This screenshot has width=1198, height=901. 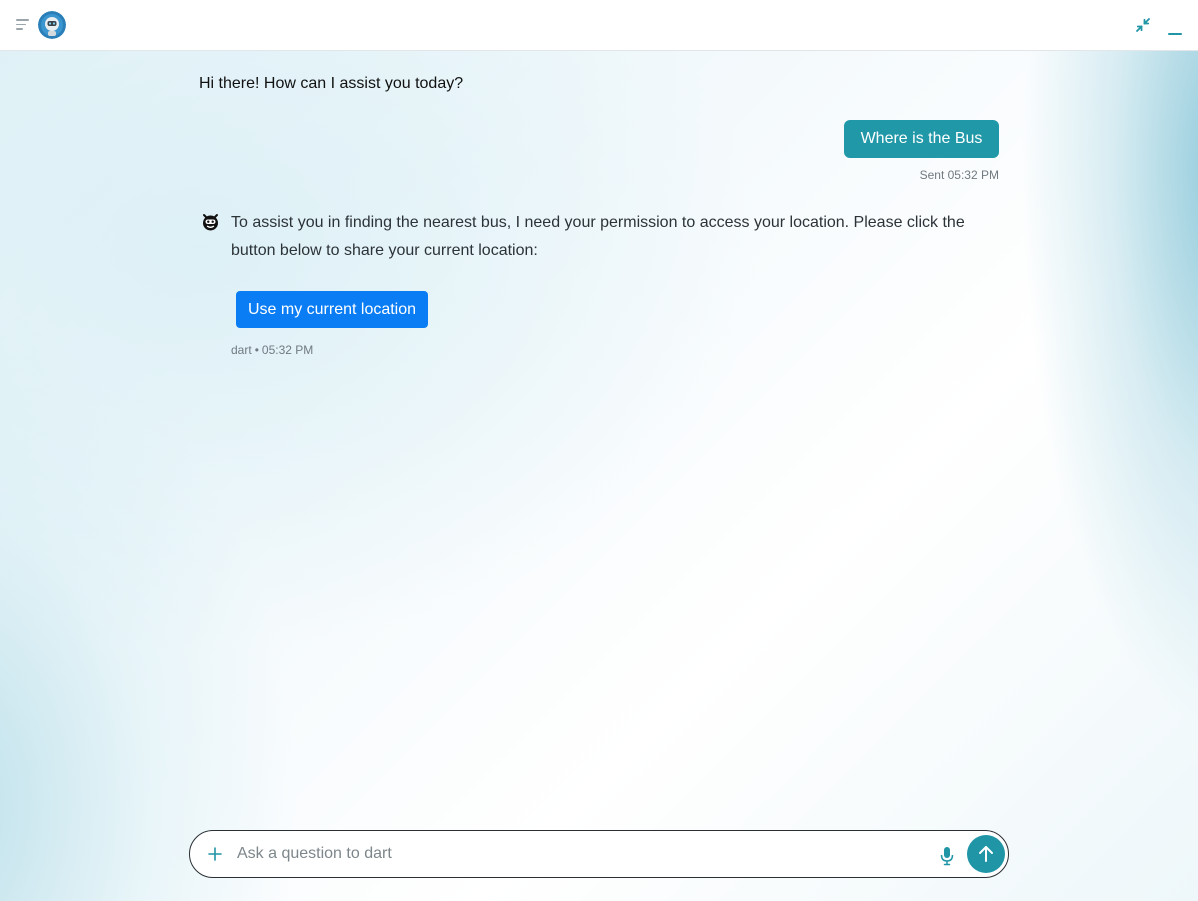 I want to click on greeting-message: Hi there! How can I assist you today?, so click(x=331, y=83).